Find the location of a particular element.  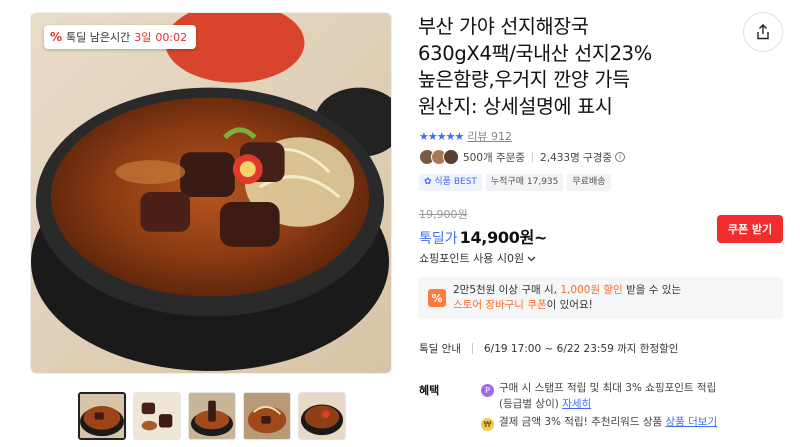

order-status-row: 500개 주문중 2,433명 구경중 i is located at coordinates (522, 157).